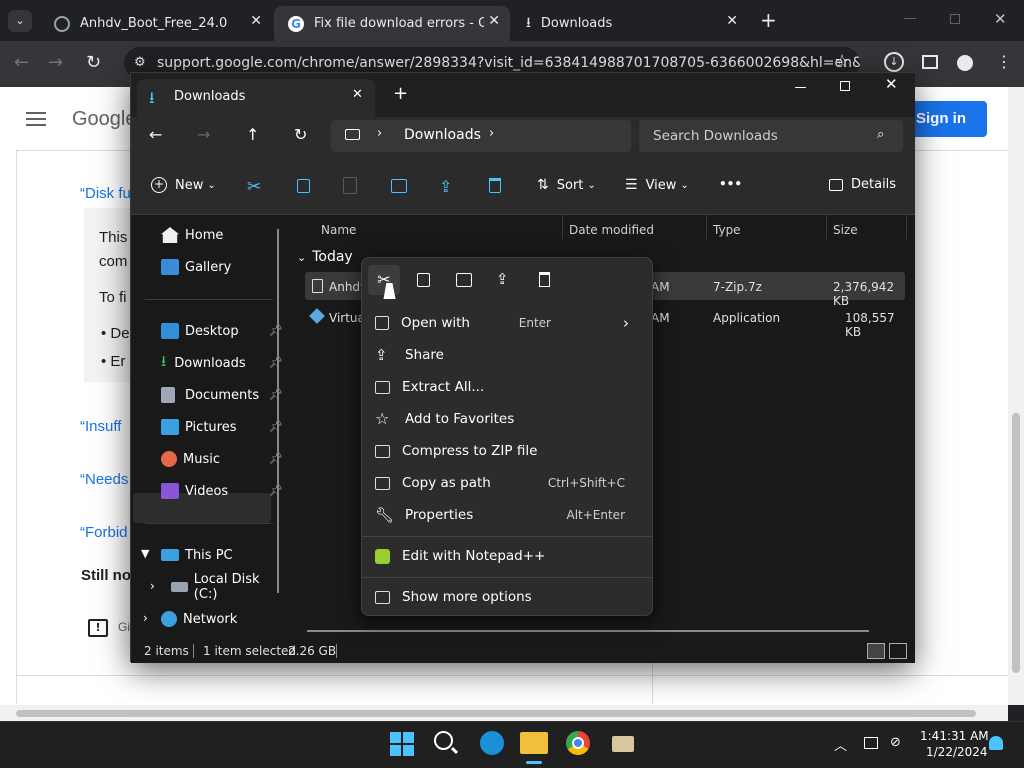  I want to click on sidebar-item-documents: Documents 📌︎, so click(222, 395).